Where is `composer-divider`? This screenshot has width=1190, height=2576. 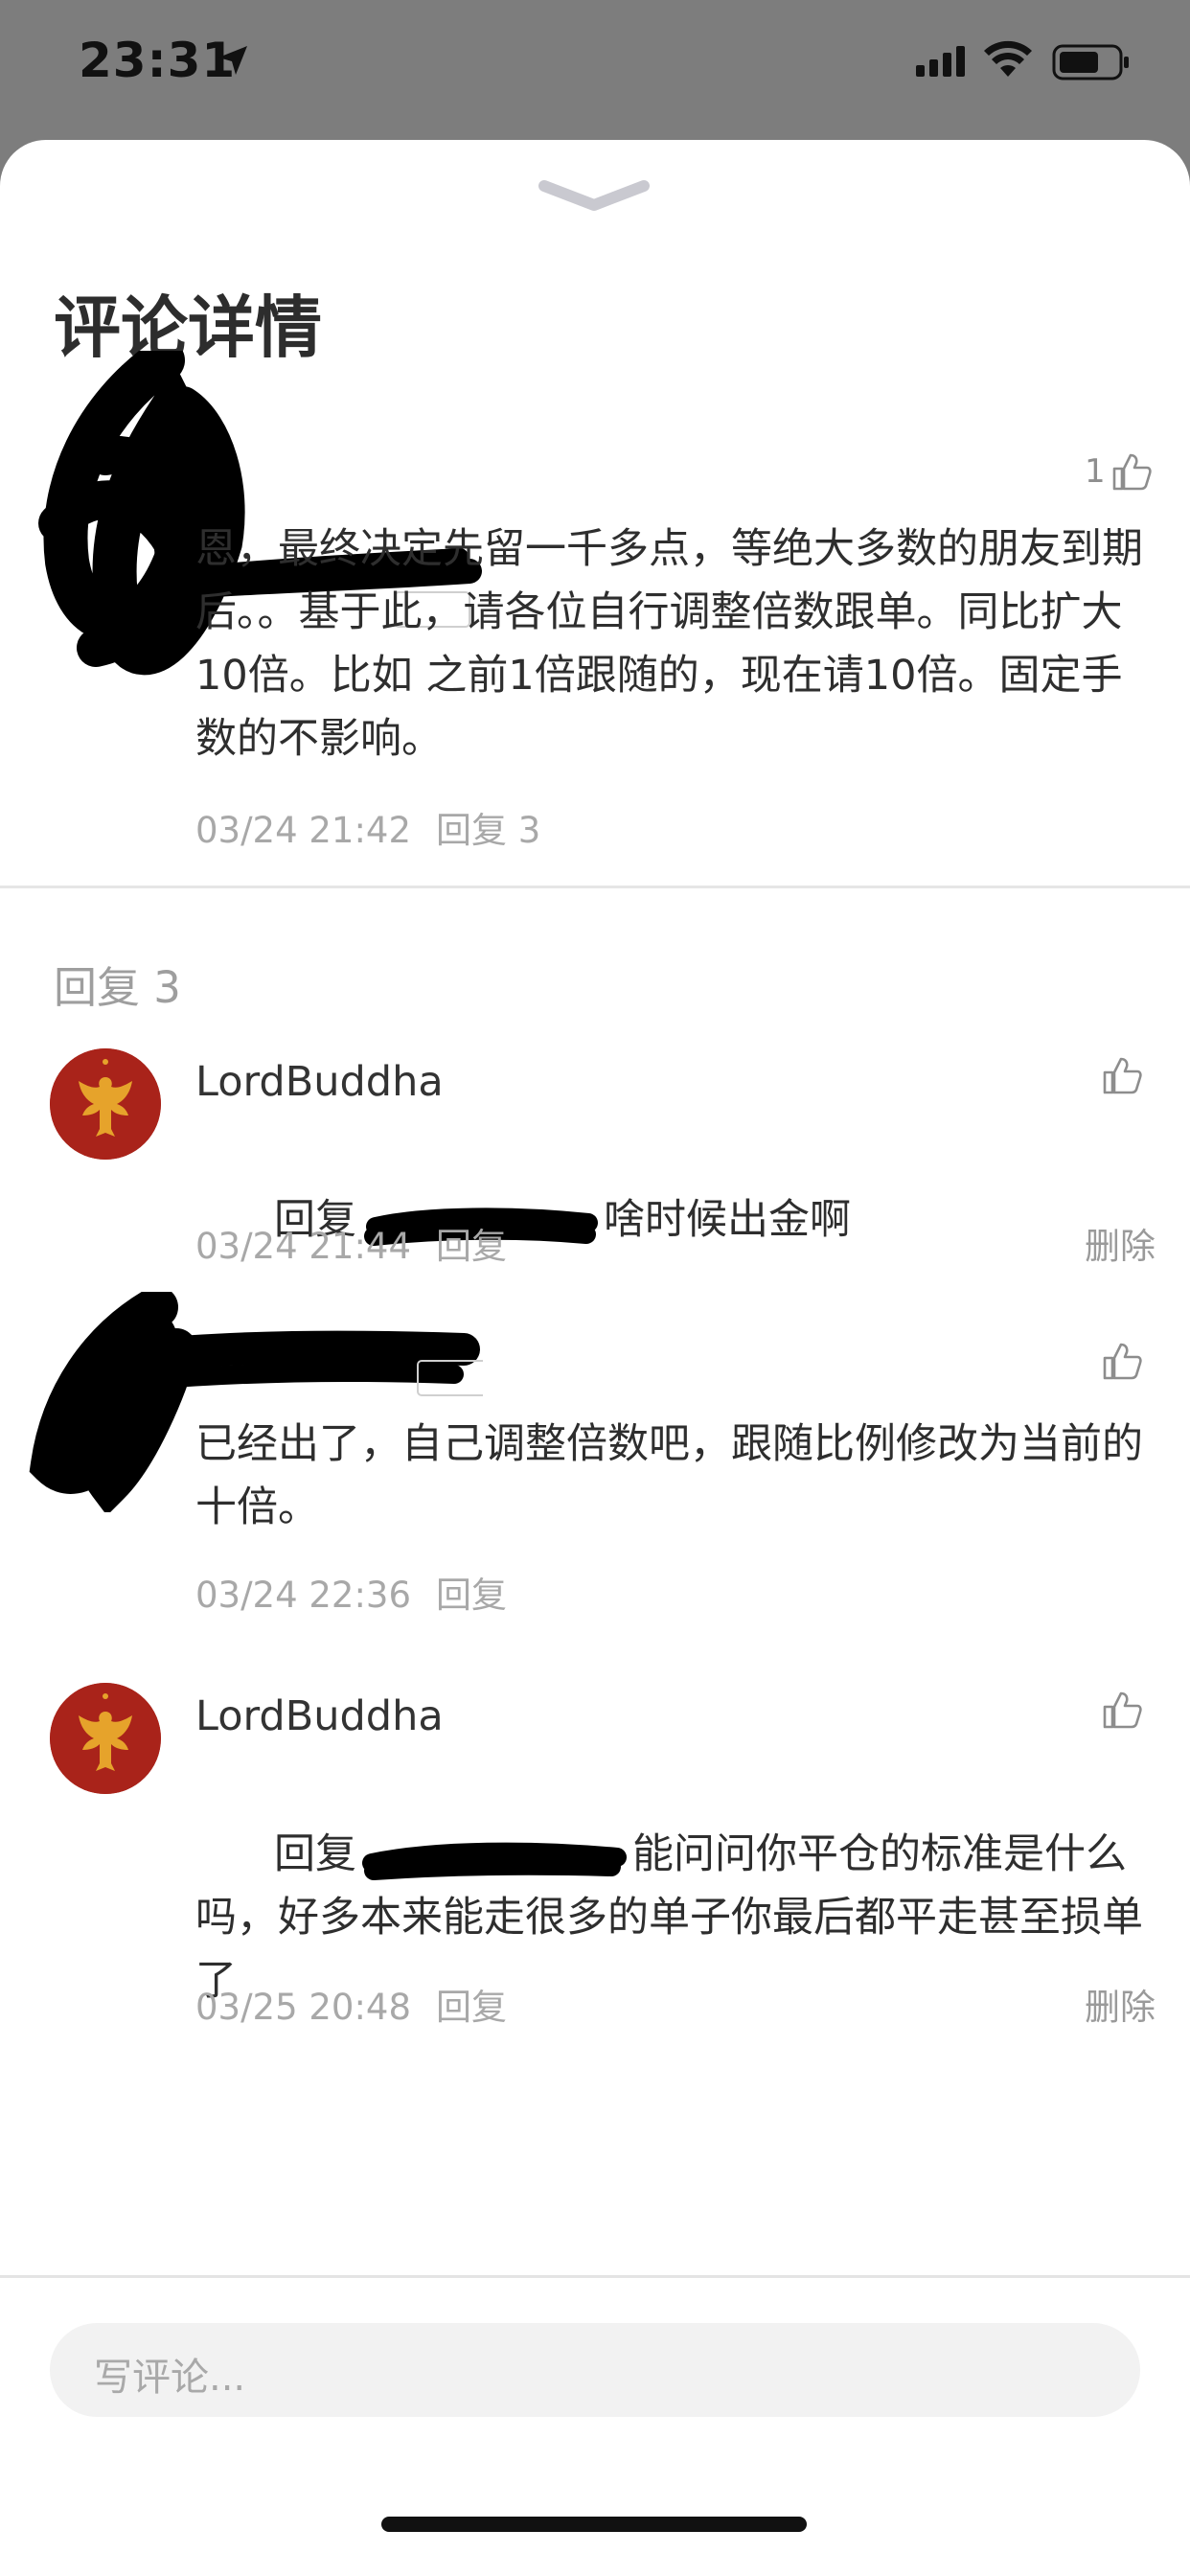
composer-divider is located at coordinates (595, 2276).